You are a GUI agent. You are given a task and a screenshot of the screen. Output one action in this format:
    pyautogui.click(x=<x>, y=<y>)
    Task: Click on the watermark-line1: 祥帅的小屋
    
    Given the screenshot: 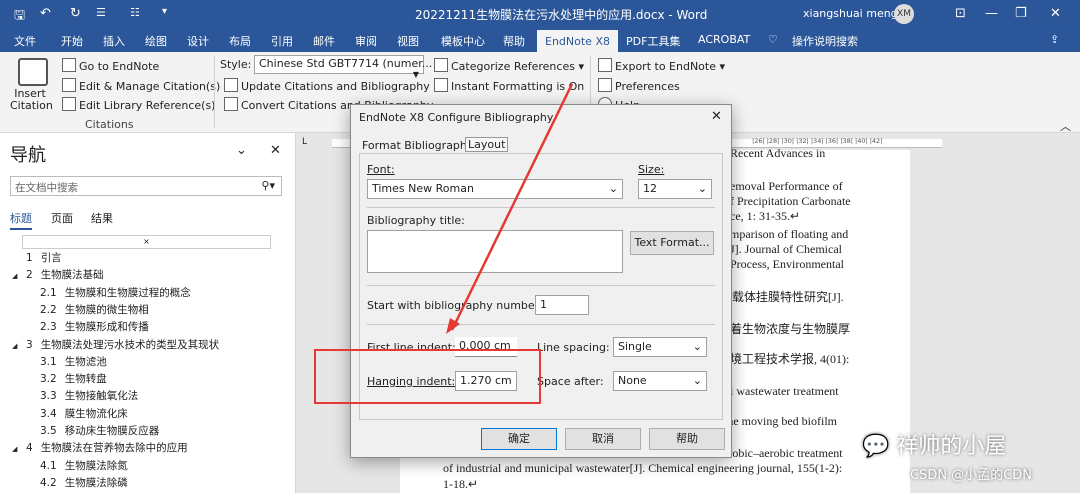 What is the action you would take?
    pyautogui.click(x=951, y=446)
    